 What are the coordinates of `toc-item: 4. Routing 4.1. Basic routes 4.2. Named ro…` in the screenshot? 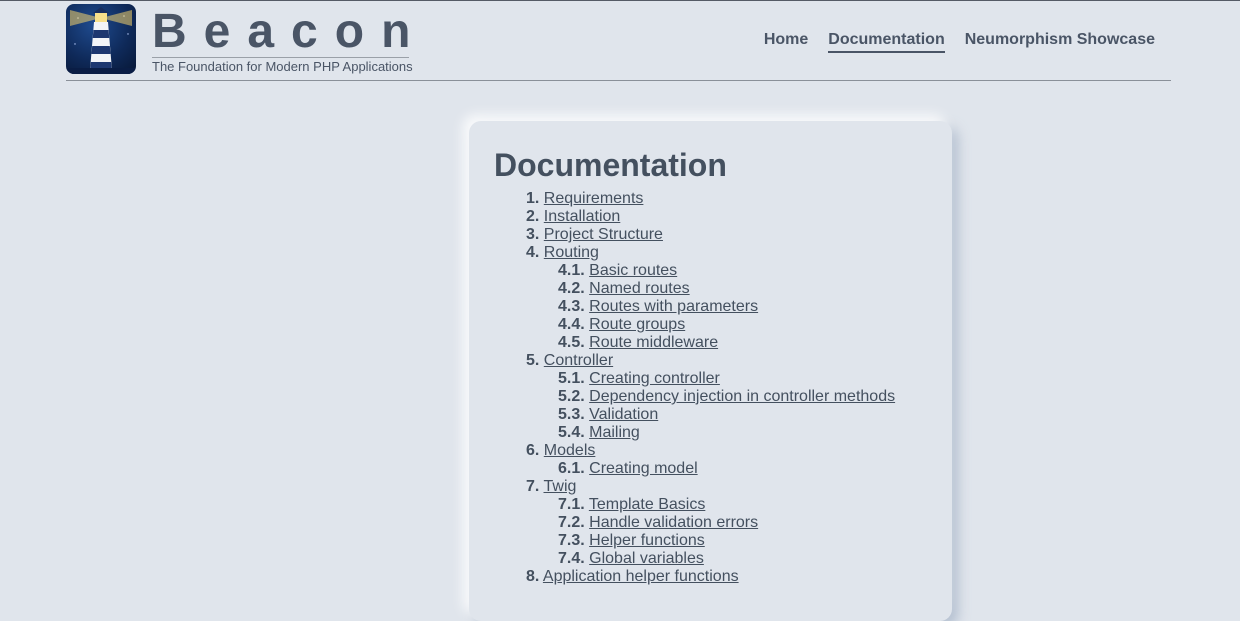 It's located at (710, 298).